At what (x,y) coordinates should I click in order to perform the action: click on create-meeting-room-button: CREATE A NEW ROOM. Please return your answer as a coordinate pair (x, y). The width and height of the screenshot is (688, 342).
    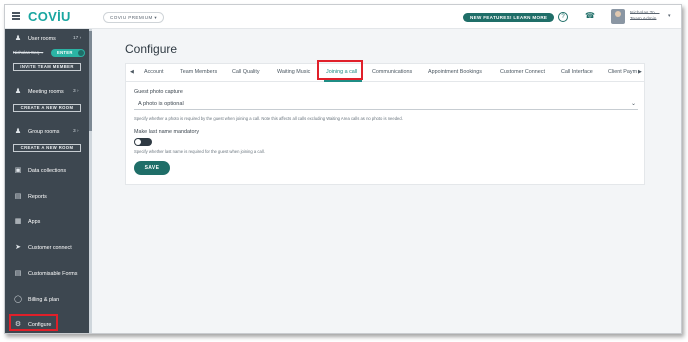
    Looking at the image, I should click on (47, 108).